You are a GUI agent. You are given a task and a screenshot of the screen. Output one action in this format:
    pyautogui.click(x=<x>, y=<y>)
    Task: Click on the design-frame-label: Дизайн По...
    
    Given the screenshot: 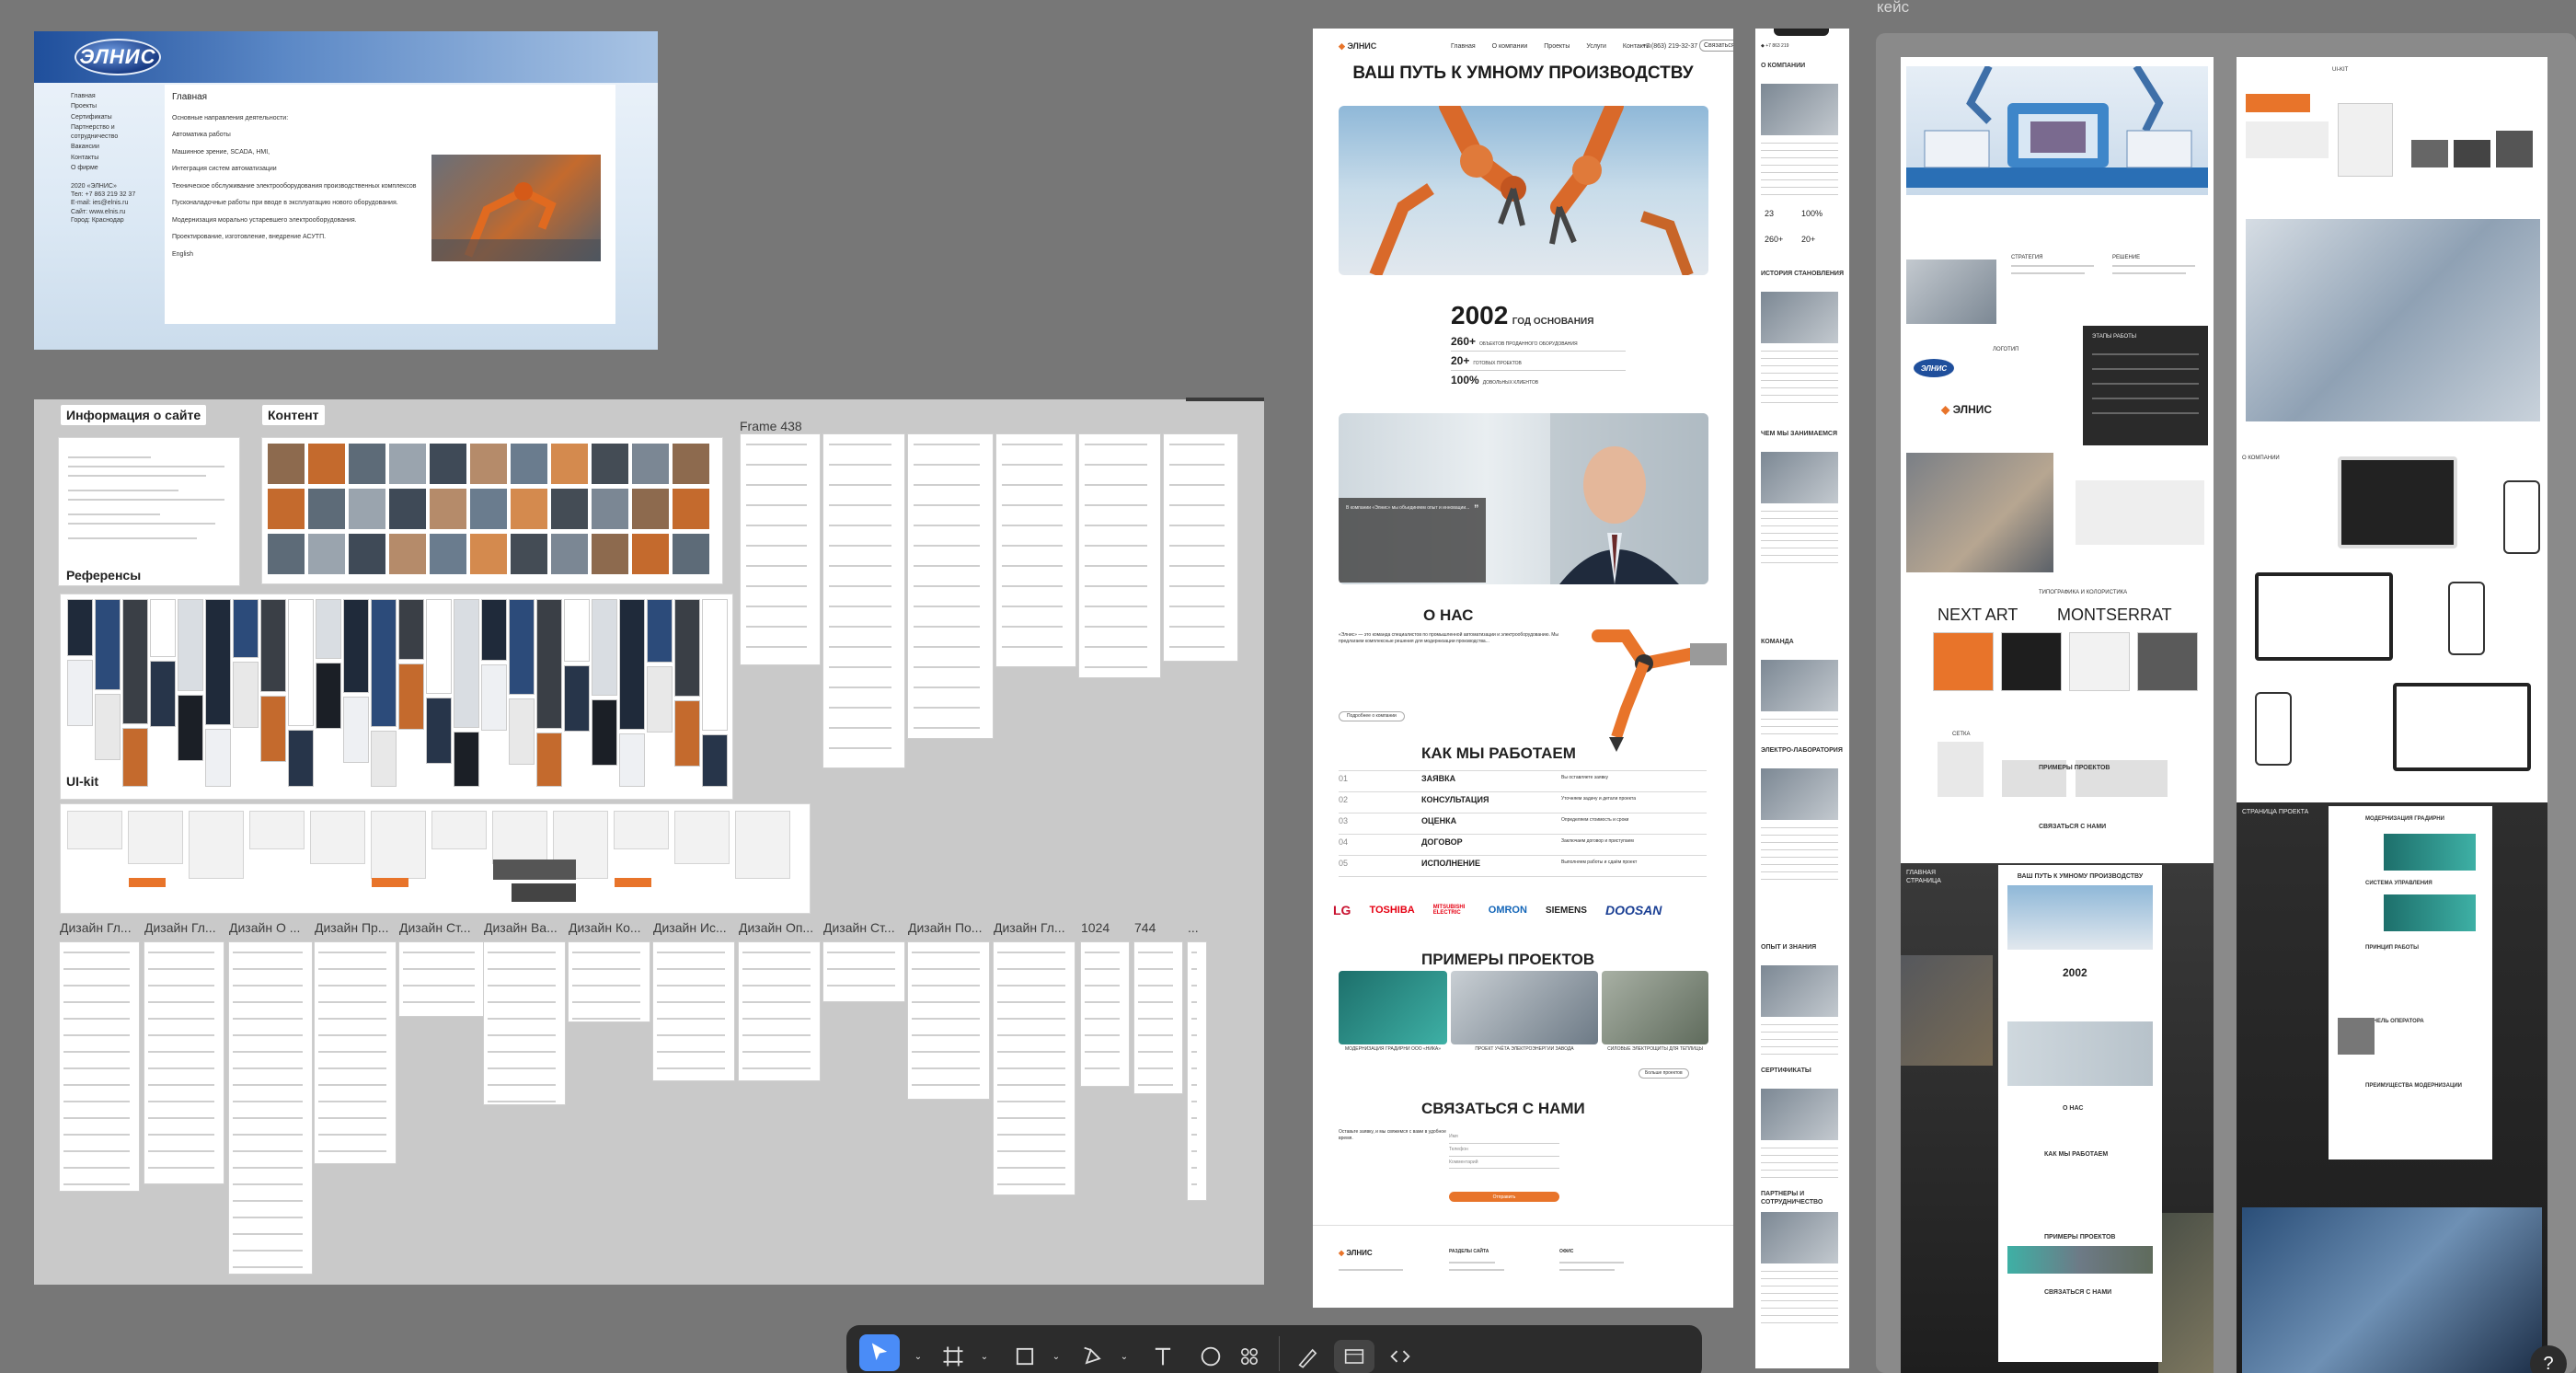 What is the action you would take?
    pyautogui.click(x=945, y=927)
    